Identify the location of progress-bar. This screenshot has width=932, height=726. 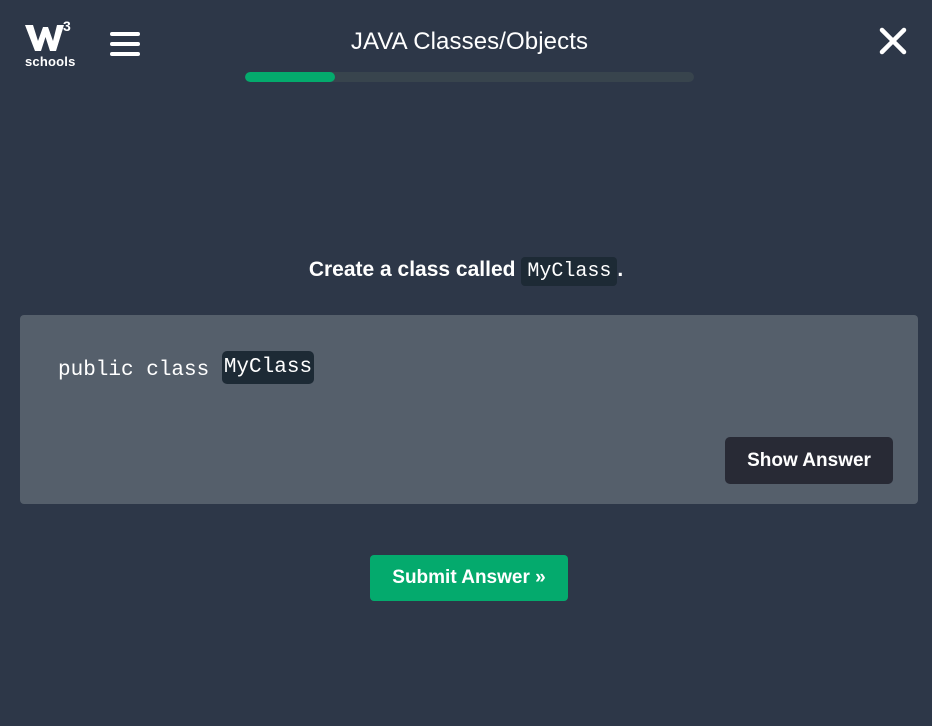
(469, 77).